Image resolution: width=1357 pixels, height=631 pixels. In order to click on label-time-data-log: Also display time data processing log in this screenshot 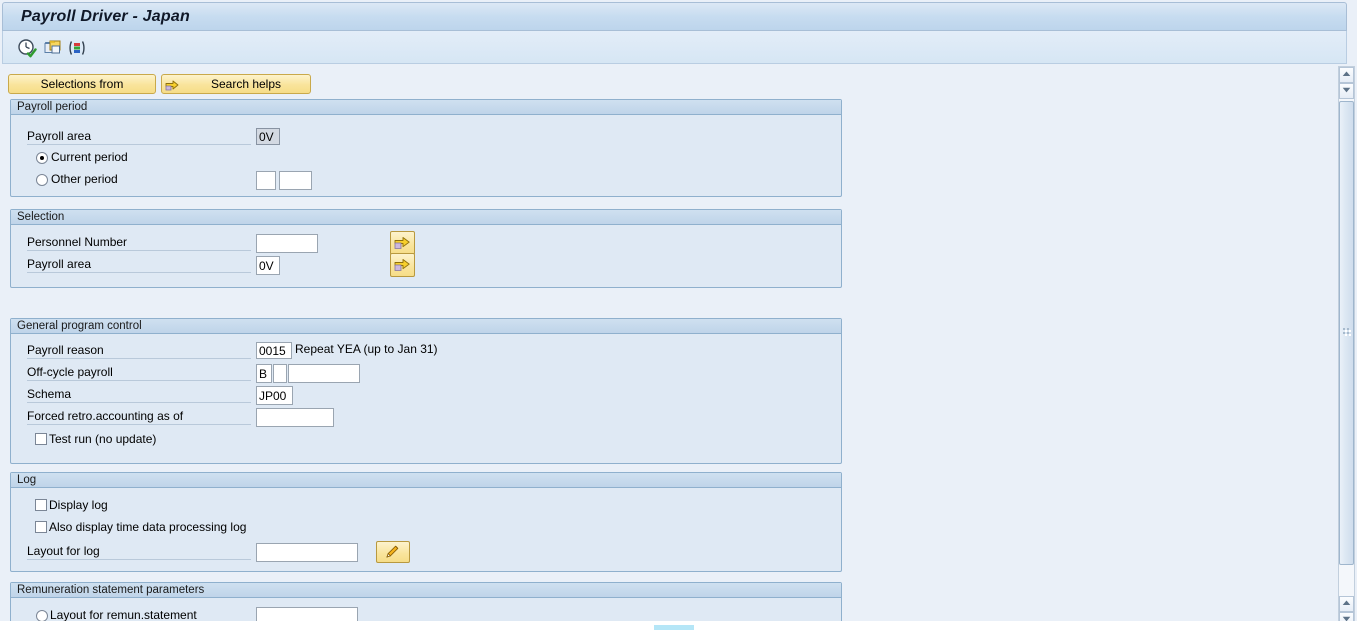, I will do `click(148, 527)`.